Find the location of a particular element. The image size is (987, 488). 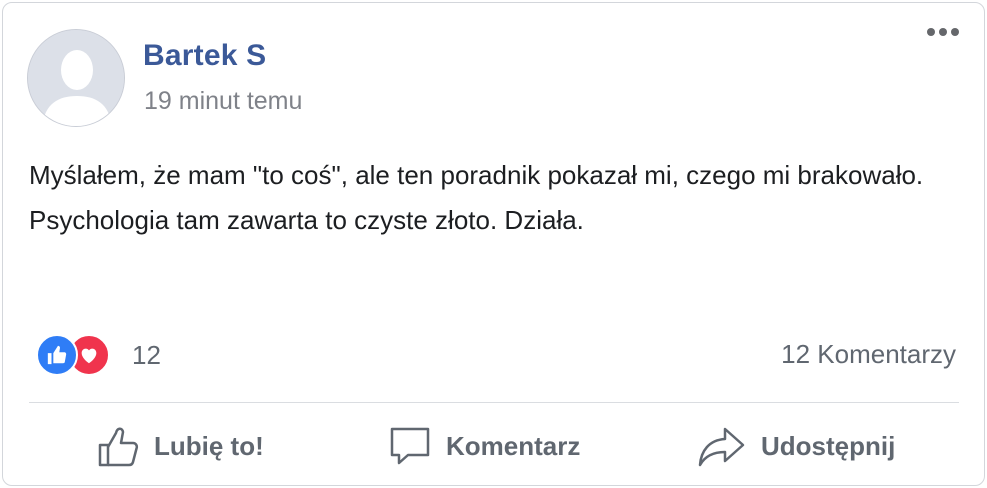

avatar is located at coordinates (76, 78).